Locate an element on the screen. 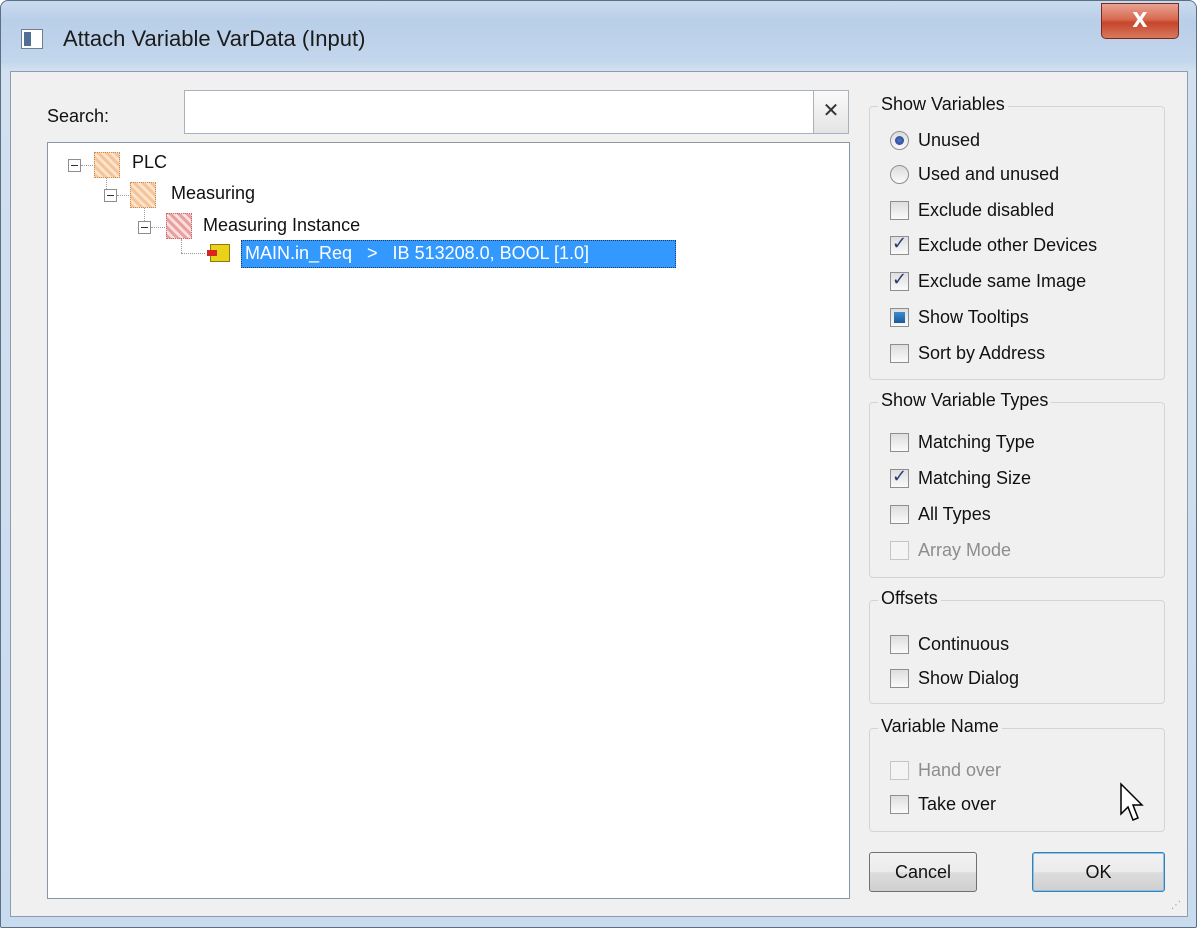  offsets-group: Offsets Continuous Show Dialog is located at coordinates (1017, 646).